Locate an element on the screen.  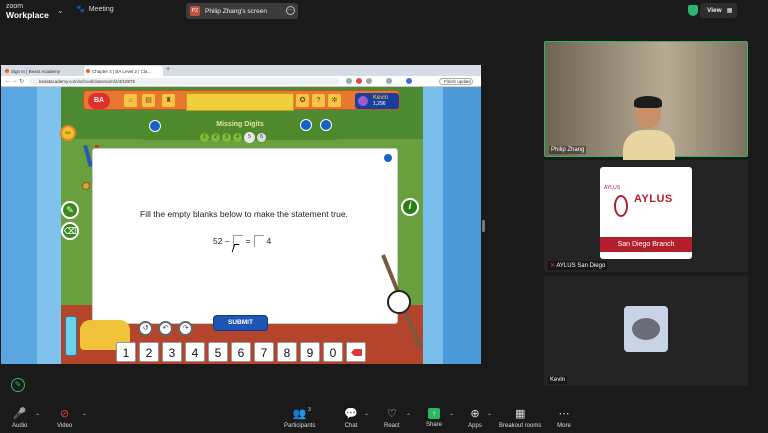
sharer-avatar: PZ is located at coordinates (195, 11).